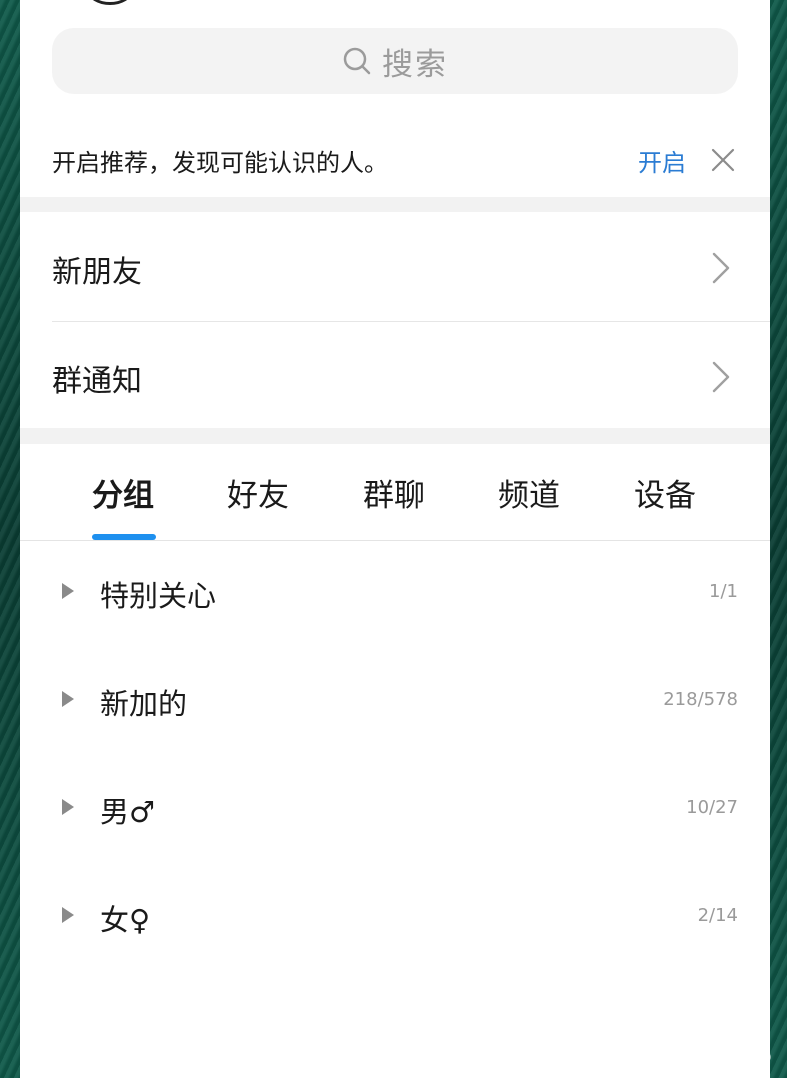 Image resolution: width=787 pixels, height=1078 pixels. Describe the element at coordinates (707, 1057) in the screenshot. I see `watermark-icon` at that location.